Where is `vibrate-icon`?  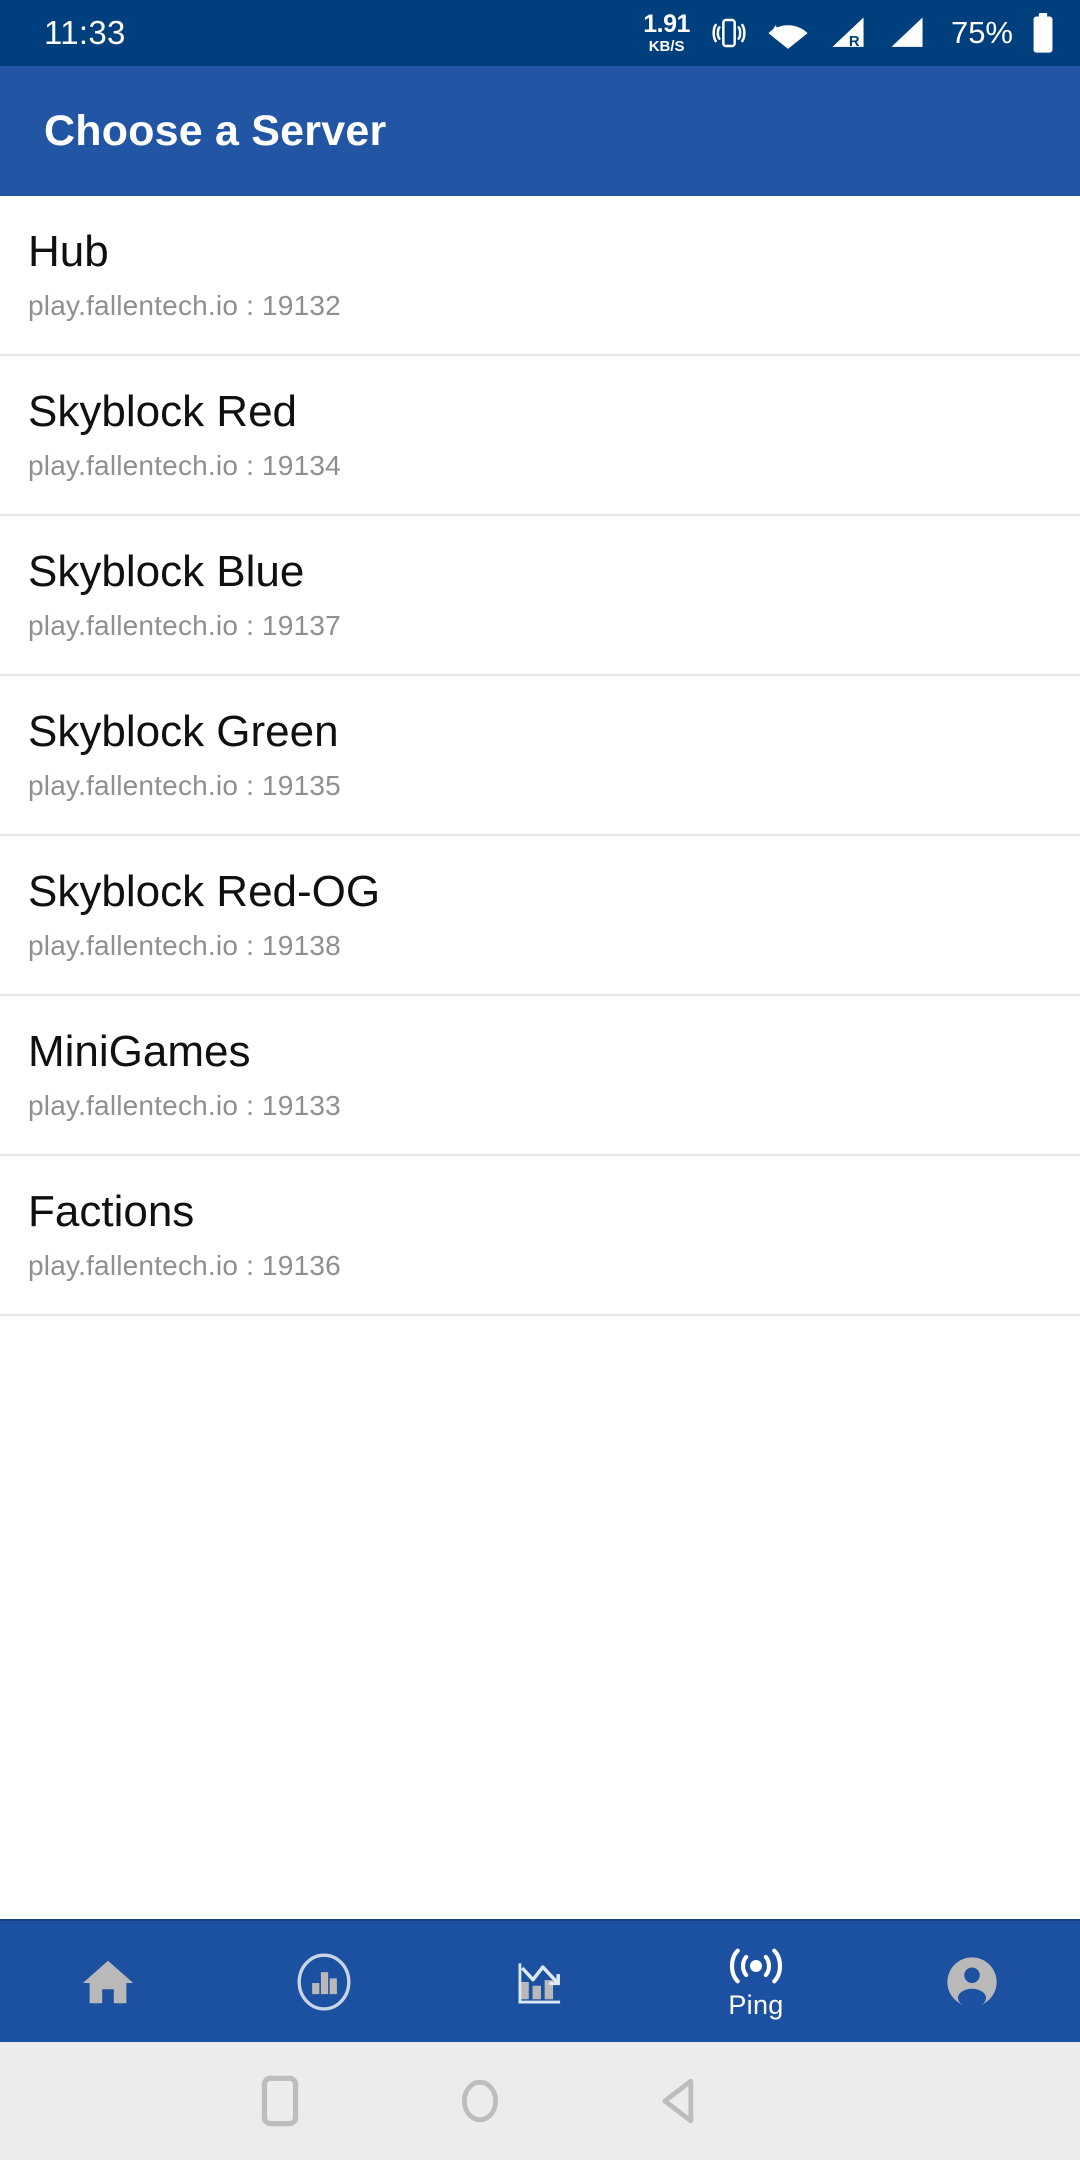
vibrate-icon is located at coordinates (729, 33).